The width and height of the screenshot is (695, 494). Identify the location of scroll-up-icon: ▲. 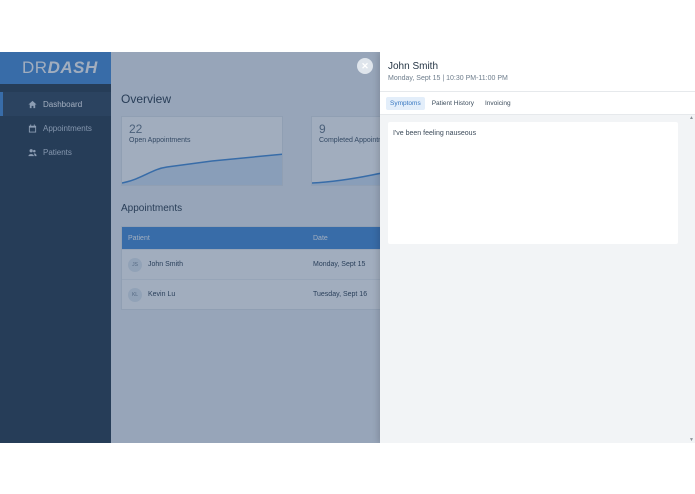
(691, 118).